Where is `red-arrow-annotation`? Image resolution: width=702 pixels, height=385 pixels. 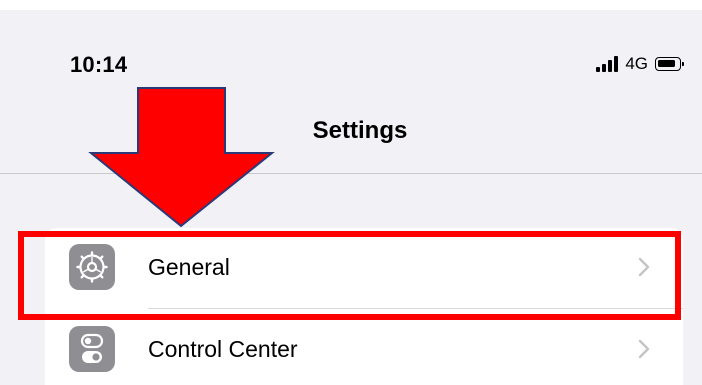 red-arrow-annotation is located at coordinates (181, 157).